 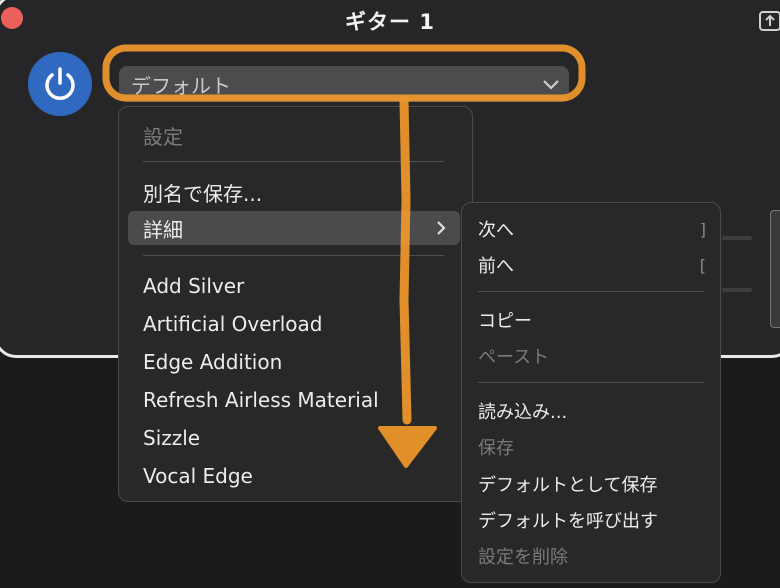 What do you see at coordinates (295, 438) in the screenshot?
I see `menu-item-preset: Sizzle` at bounding box center [295, 438].